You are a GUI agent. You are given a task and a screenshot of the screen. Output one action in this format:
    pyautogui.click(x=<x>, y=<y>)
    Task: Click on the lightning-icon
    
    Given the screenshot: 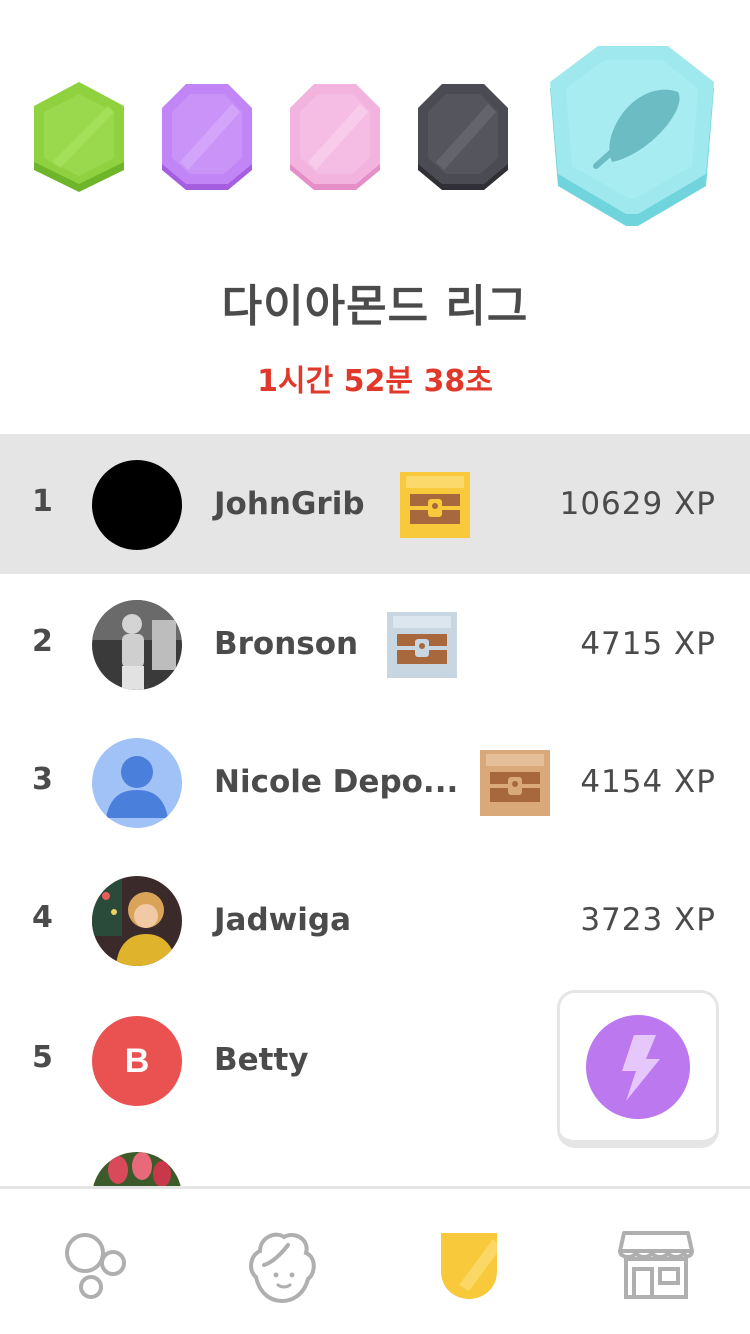 What is the action you would take?
    pyautogui.click(x=638, y=1067)
    